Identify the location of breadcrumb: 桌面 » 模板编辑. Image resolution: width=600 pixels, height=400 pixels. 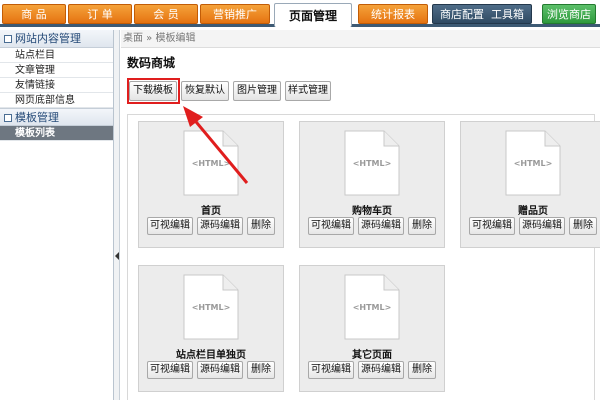
(360, 39).